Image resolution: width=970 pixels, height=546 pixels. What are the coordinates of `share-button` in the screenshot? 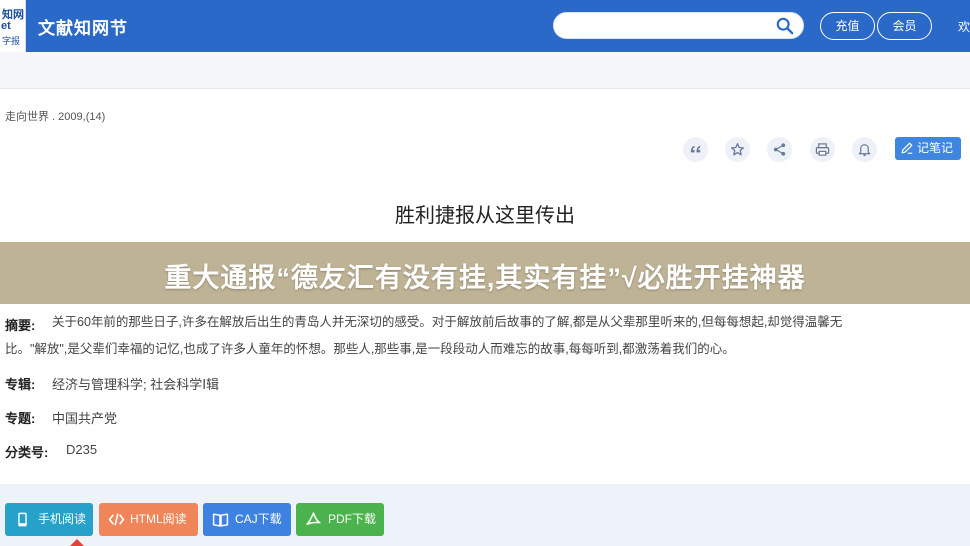 It's located at (779, 149).